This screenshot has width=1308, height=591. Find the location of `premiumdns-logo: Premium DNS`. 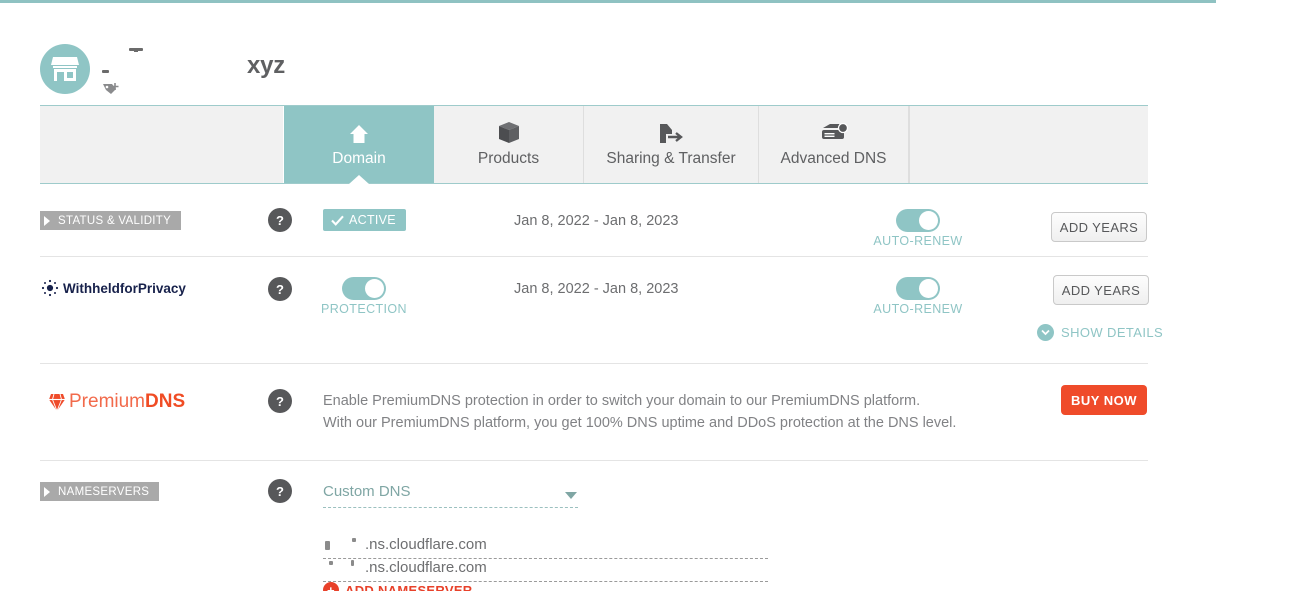

premiumdns-logo: Premium DNS is located at coordinates (116, 402).